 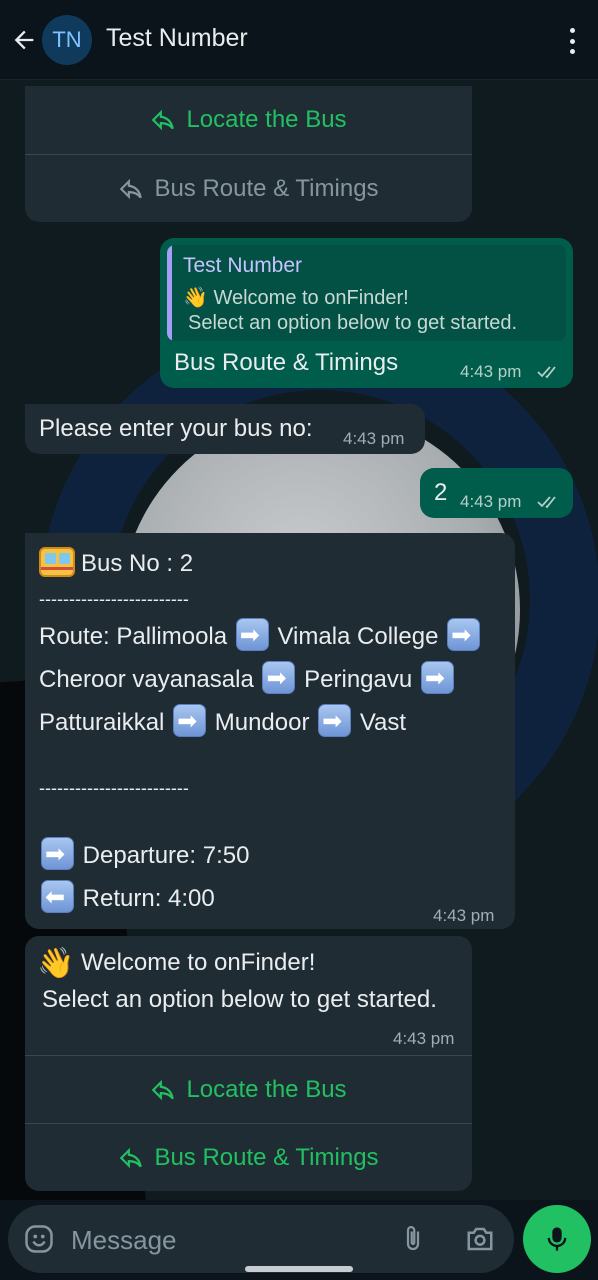 I want to click on quote-author: Test Number, so click(x=243, y=265).